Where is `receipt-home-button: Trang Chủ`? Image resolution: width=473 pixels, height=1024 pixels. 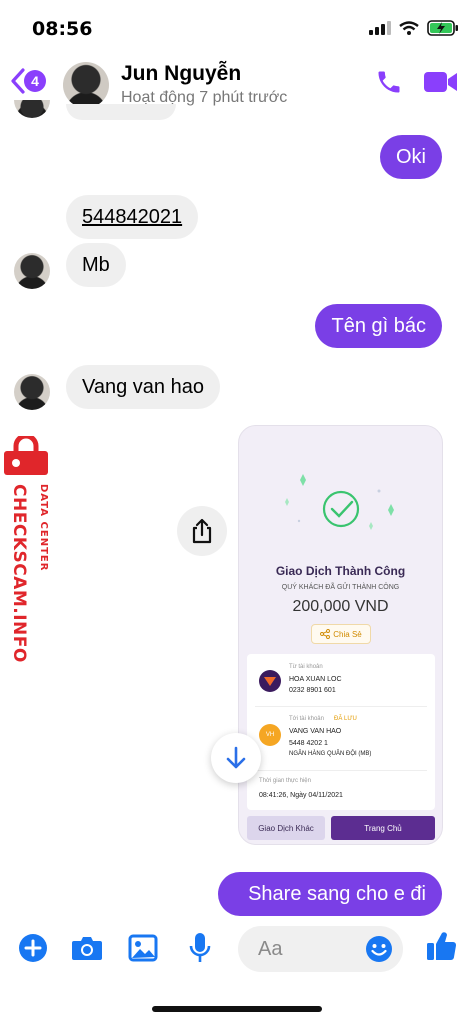 receipt-home-button: Trang Chủ is located at coordinates (383, 828).